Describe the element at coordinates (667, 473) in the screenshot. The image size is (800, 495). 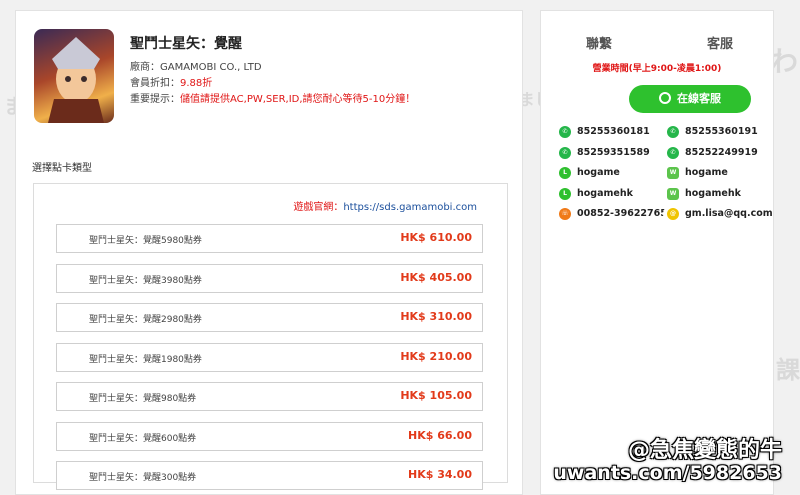
I see `watermark-url: uwants.com/5982653` at that location.